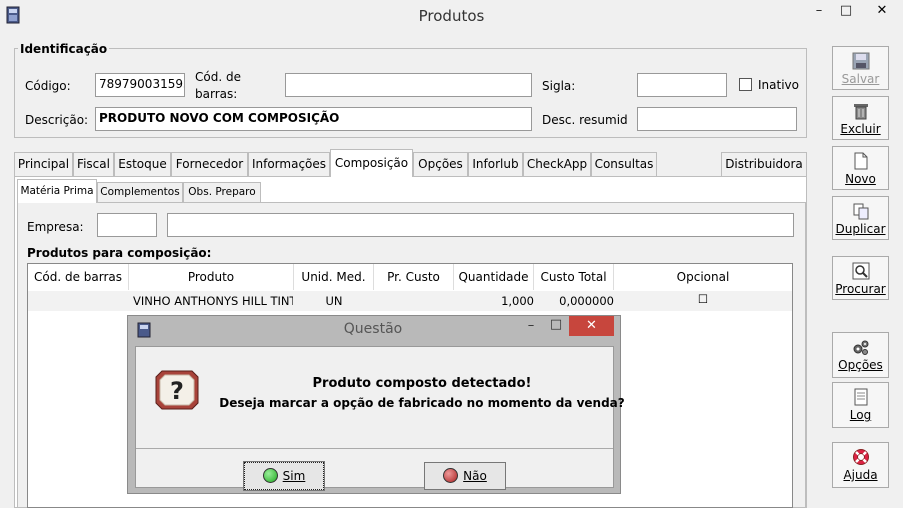 The image size is (903, 508). I want to click on procurar-label: Procurar, so click(860, 289).